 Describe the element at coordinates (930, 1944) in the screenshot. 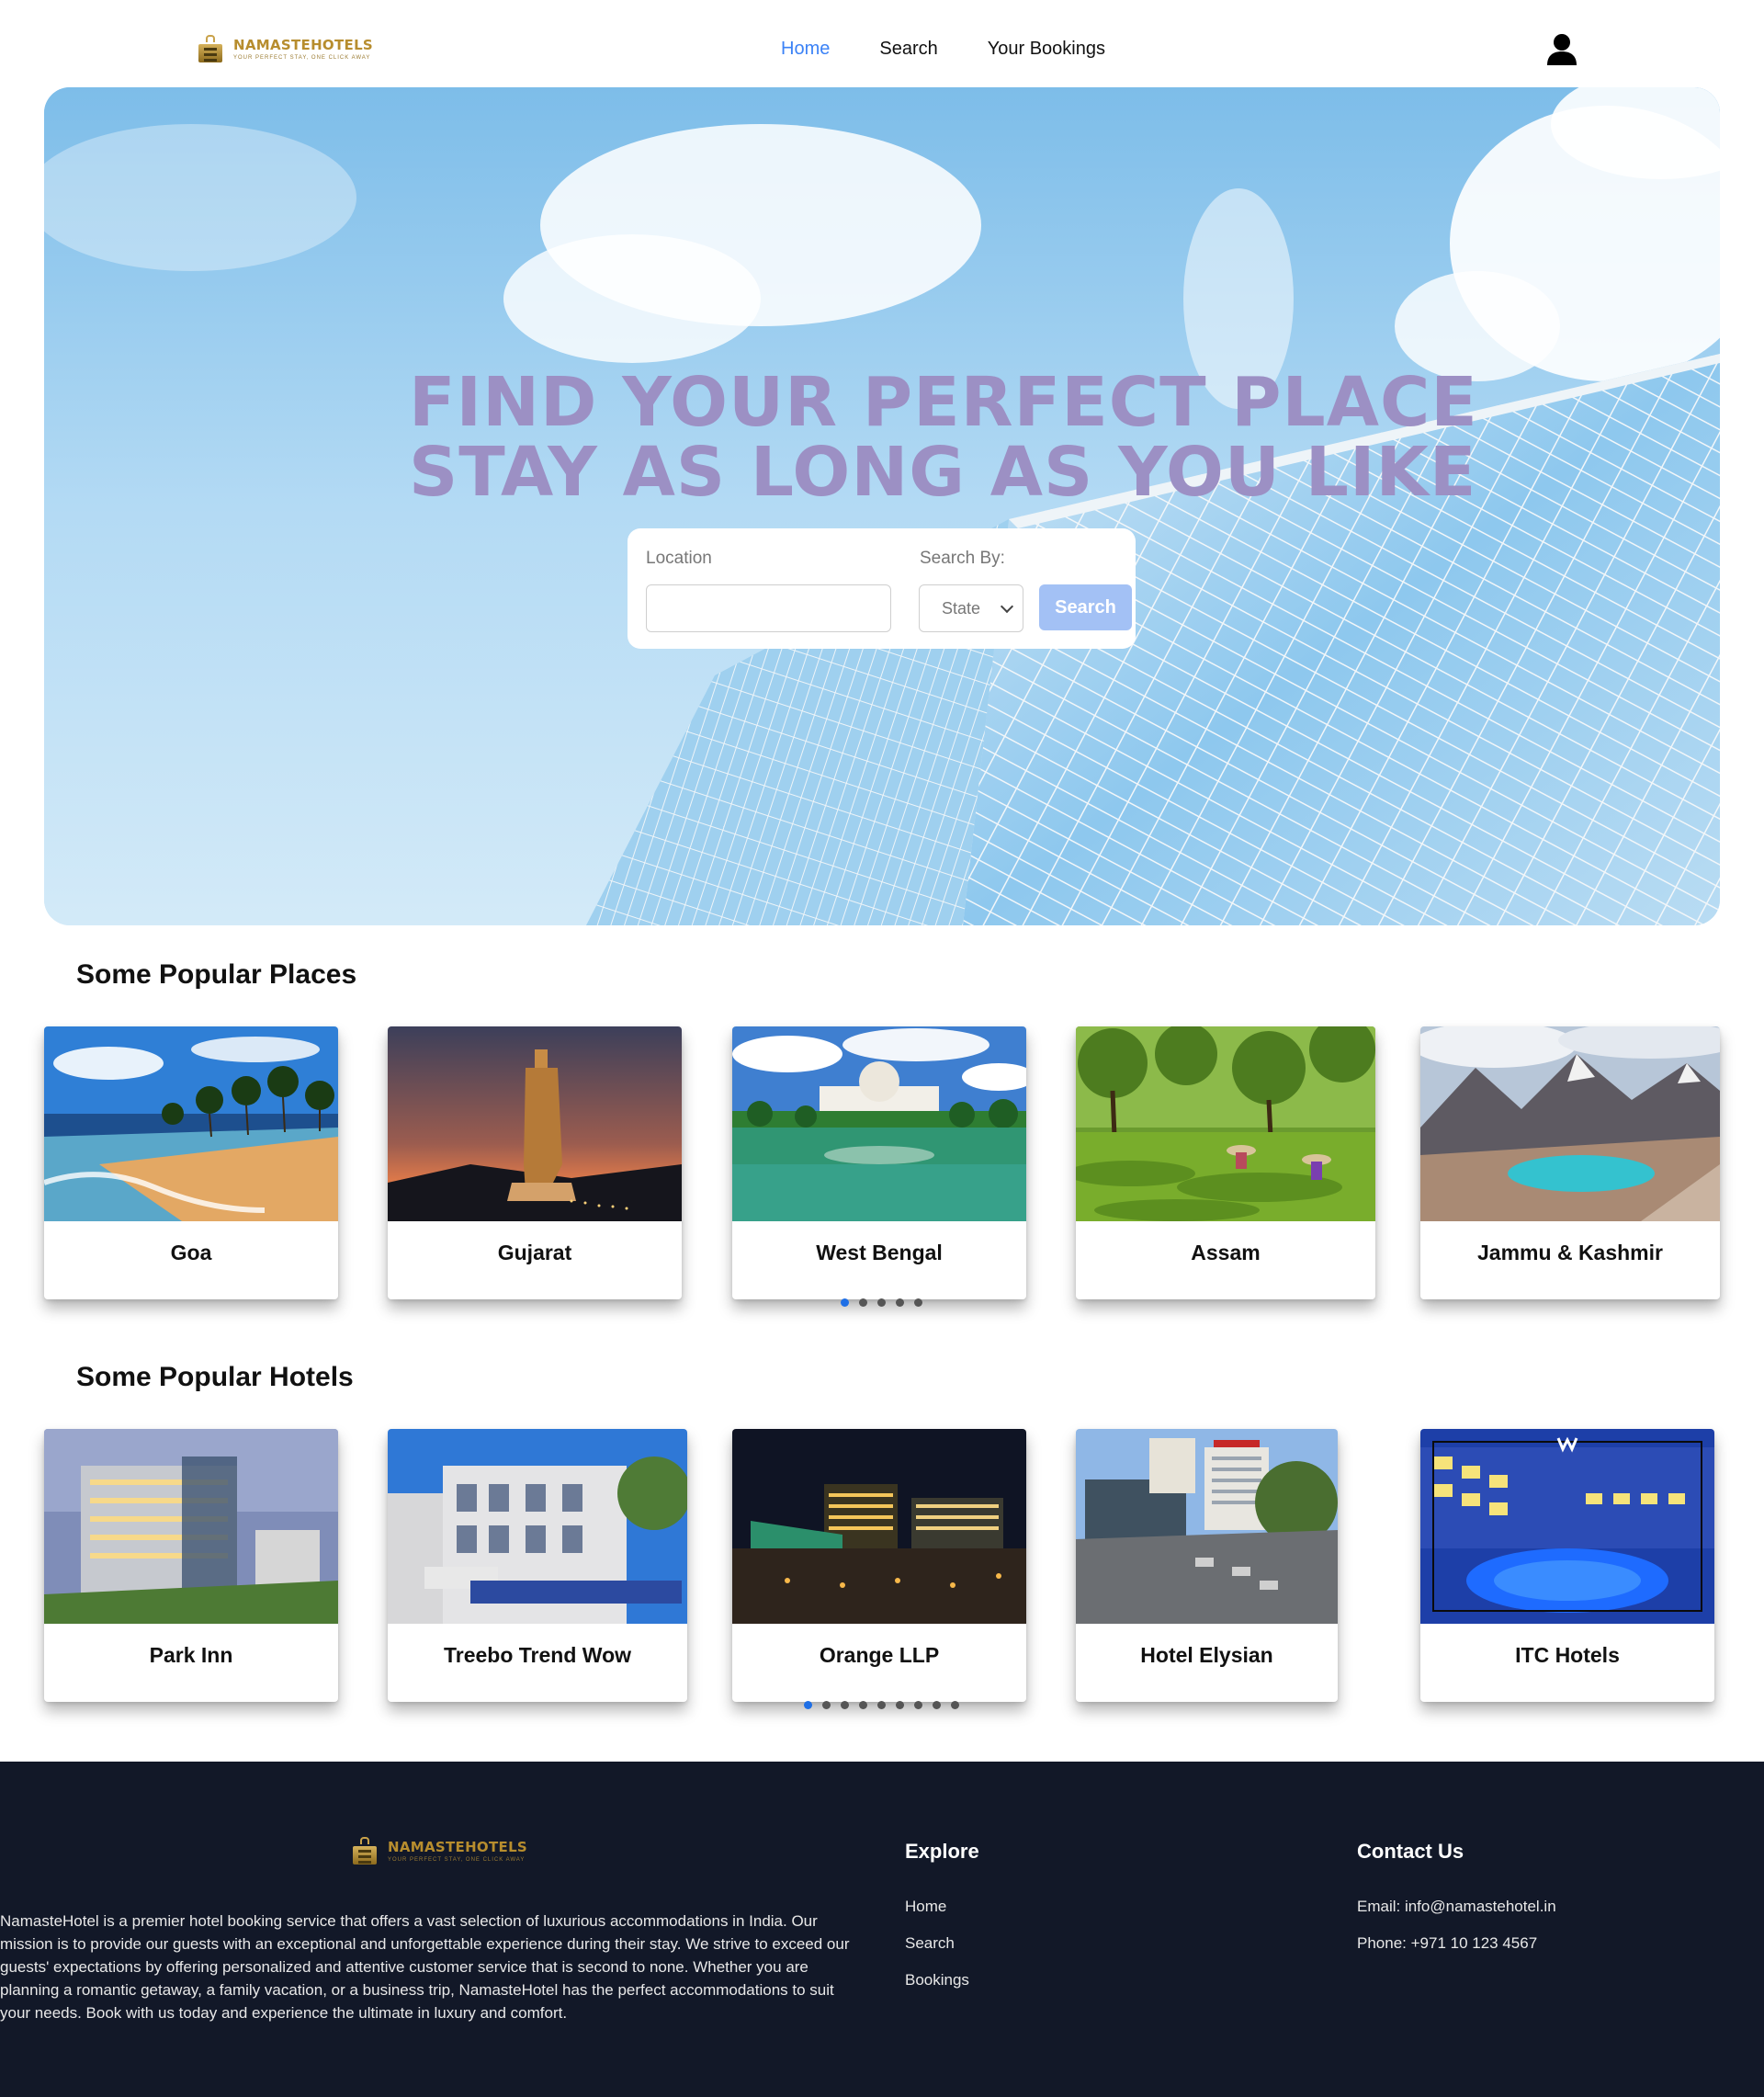

I see `footer-link-search: Search` at that location.